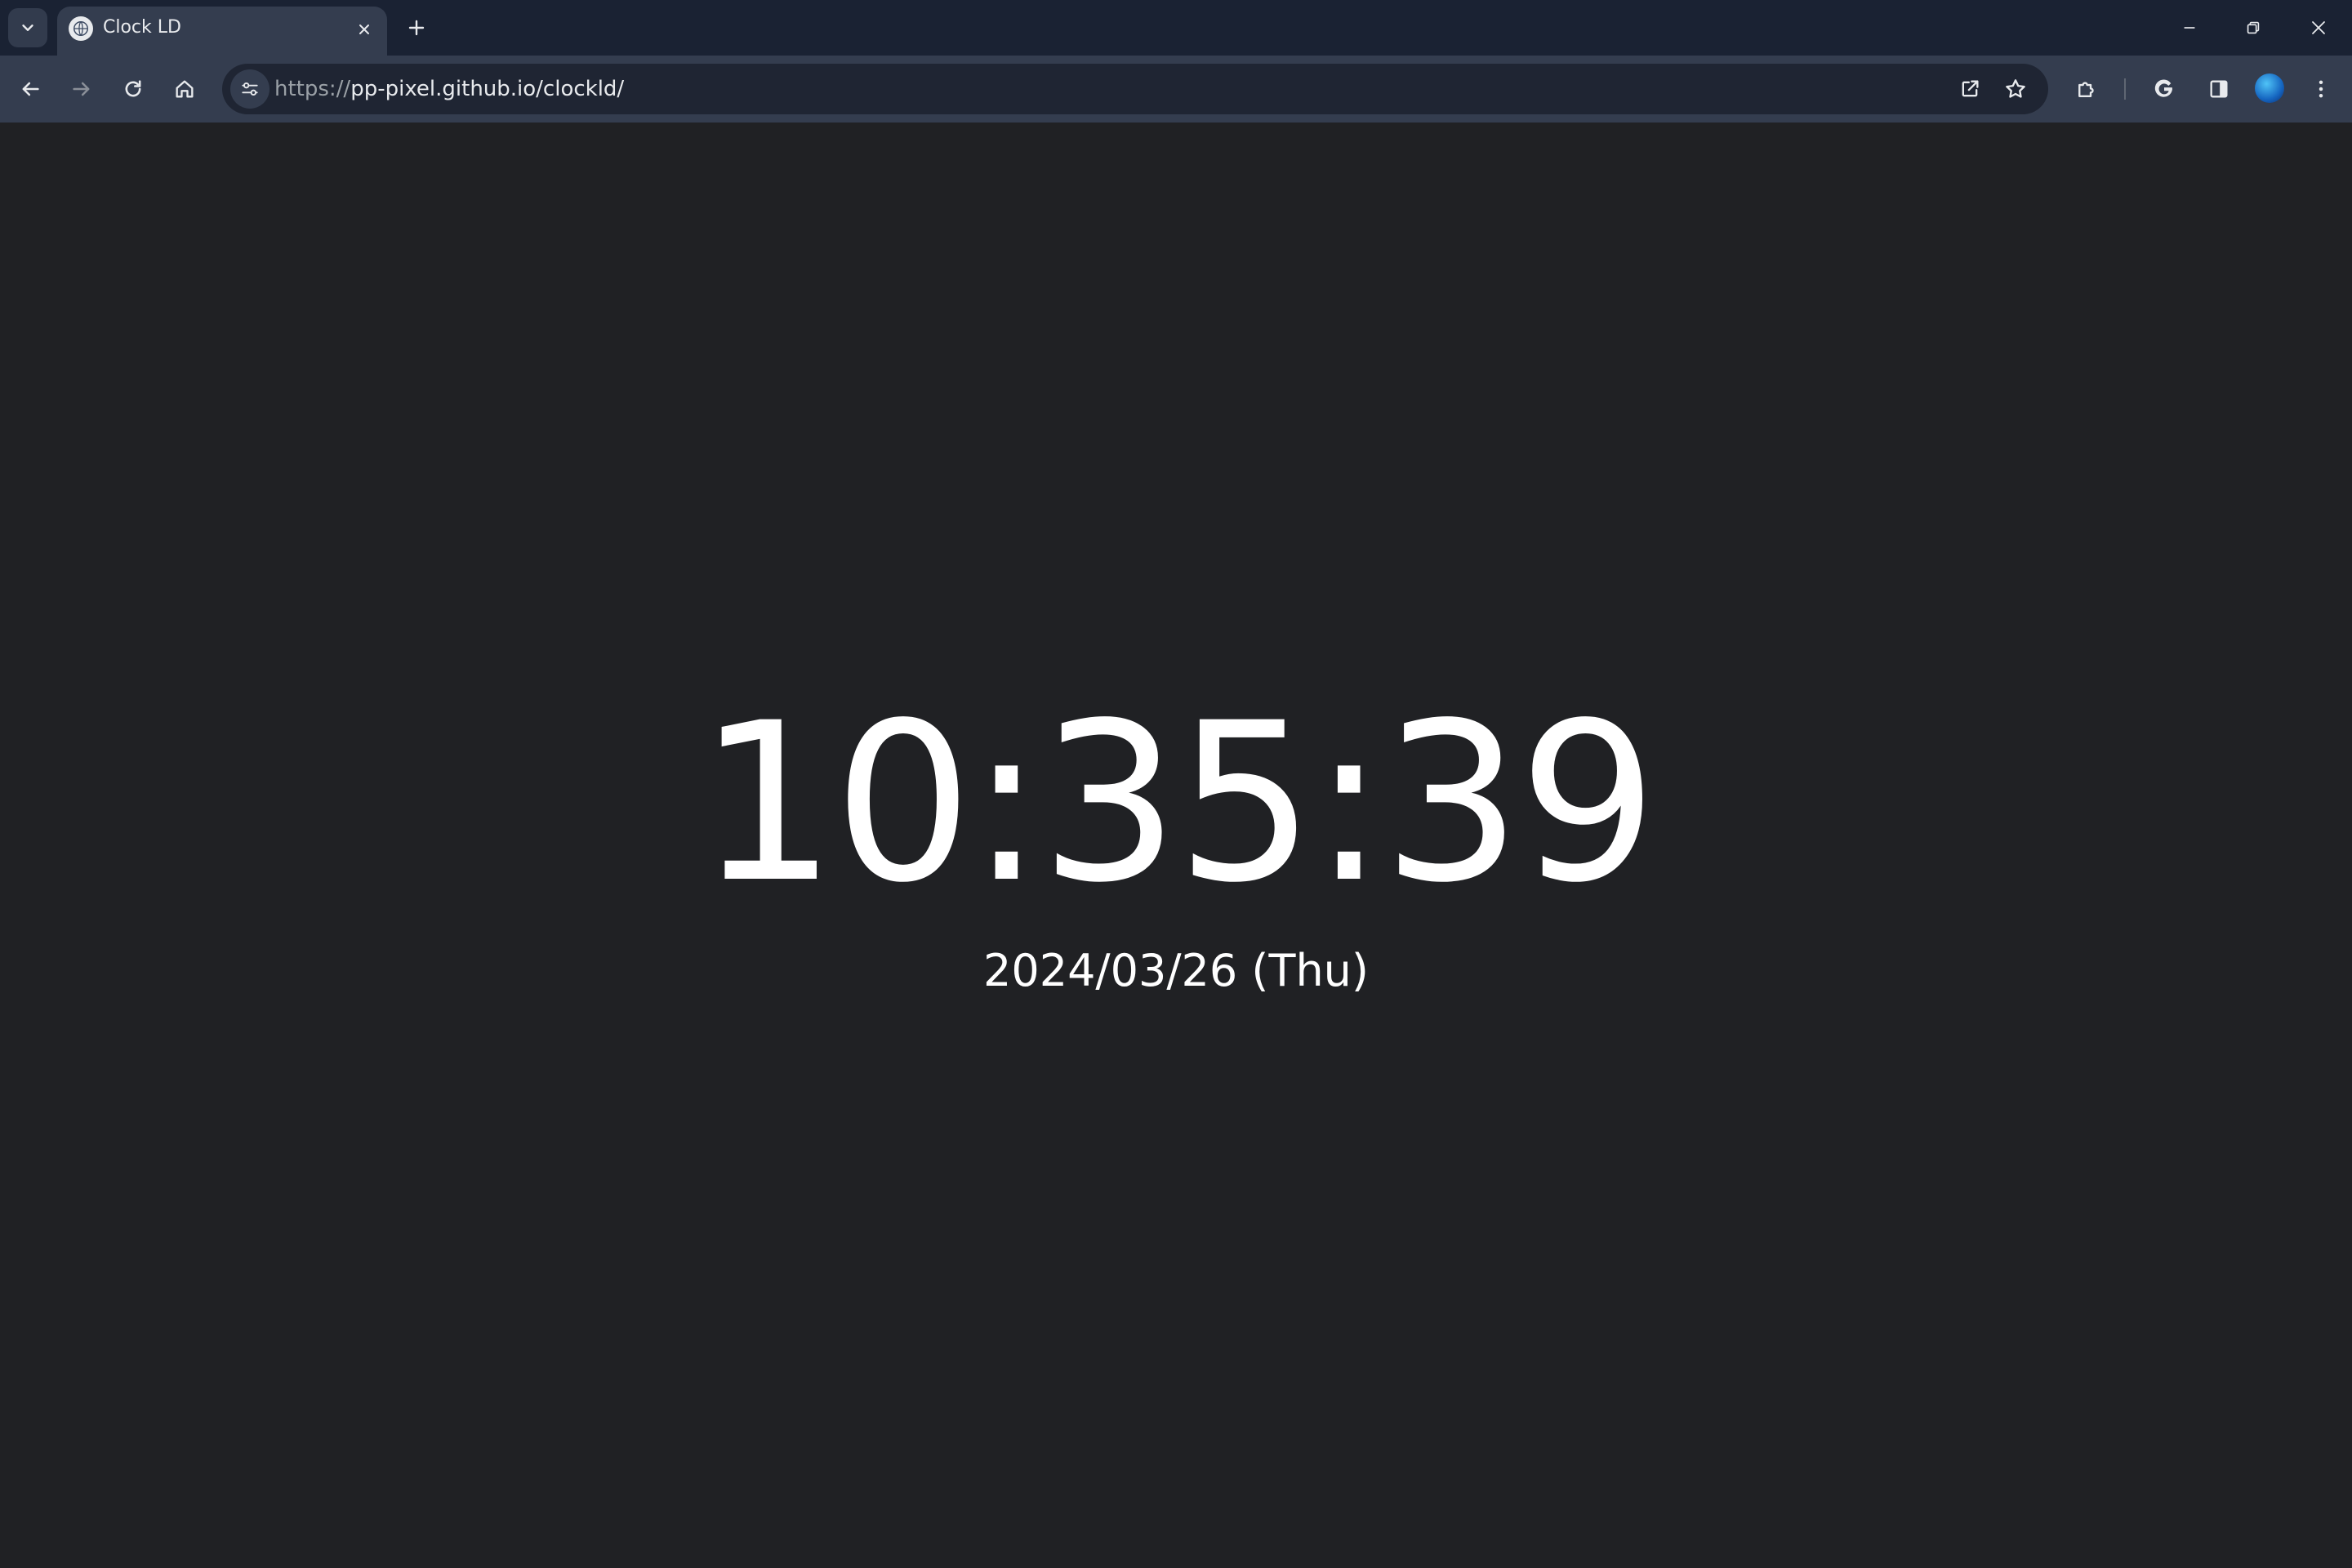  I want to click on arrow-left-icon, so click(30, 89).